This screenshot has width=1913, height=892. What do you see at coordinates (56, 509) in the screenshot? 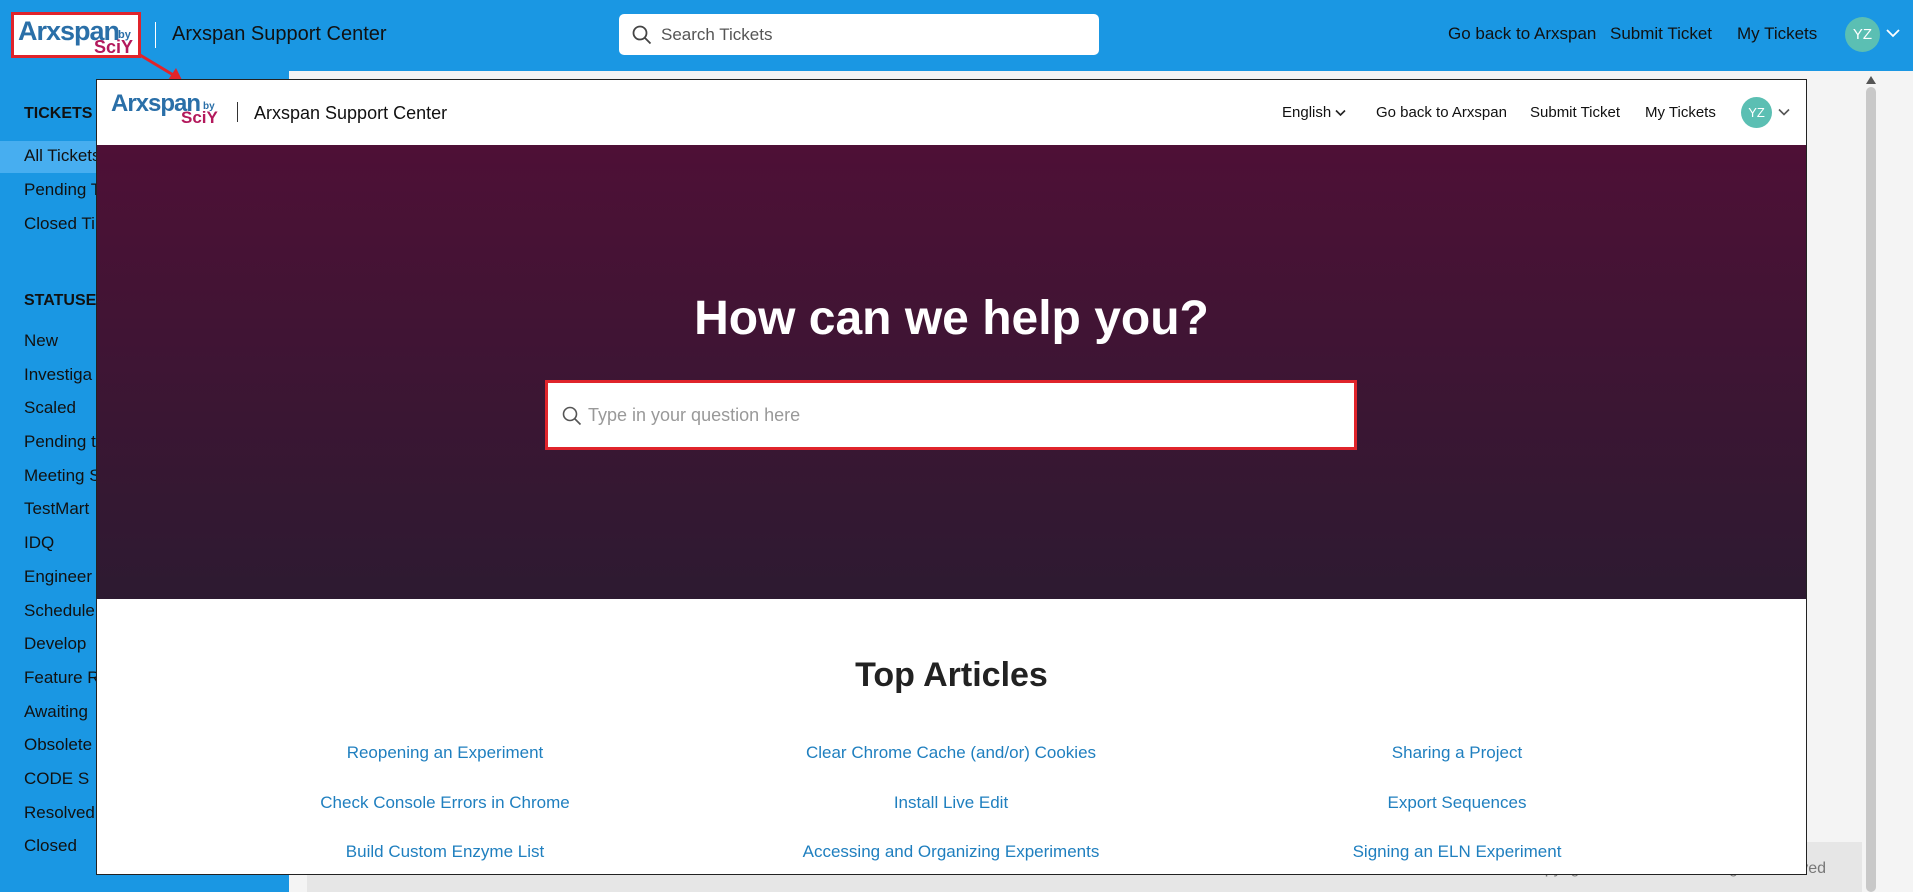
I see `sidebar-item-status: TestMart` at bounding box center [56, 509].